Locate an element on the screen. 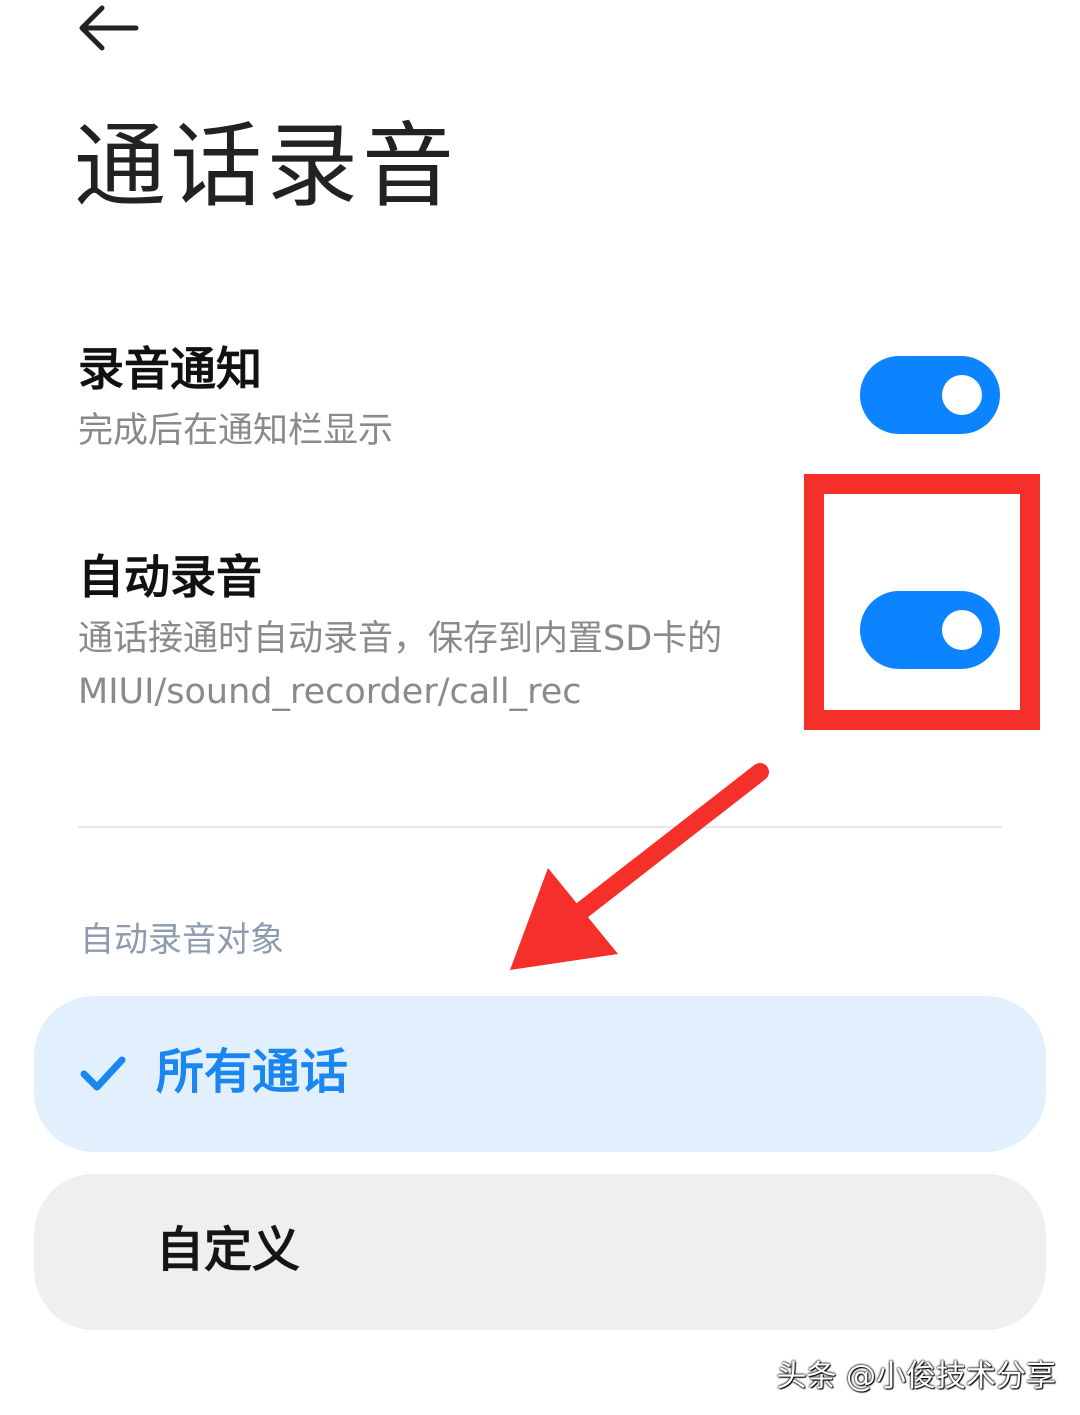  option-custom: 自定义 is located at coordinates (540, 1252).